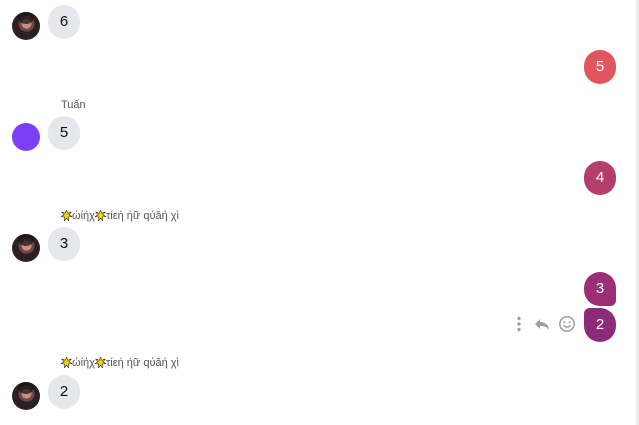  Describe the element at coordinates (73, 105) in the screenshot. I see `sender-name: Tuấn` at that location.